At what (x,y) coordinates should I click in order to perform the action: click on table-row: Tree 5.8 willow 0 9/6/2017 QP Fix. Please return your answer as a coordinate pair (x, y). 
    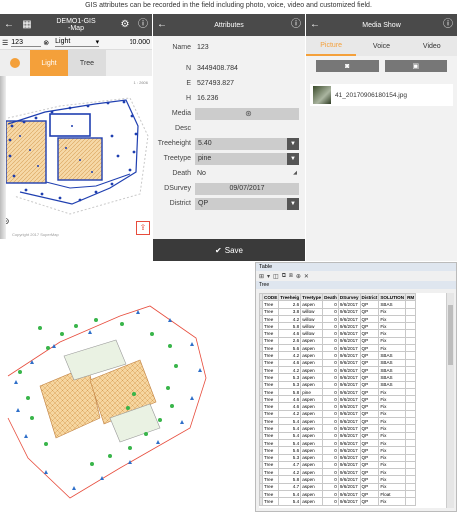
    Looking at the image, I should click on (338, 326).